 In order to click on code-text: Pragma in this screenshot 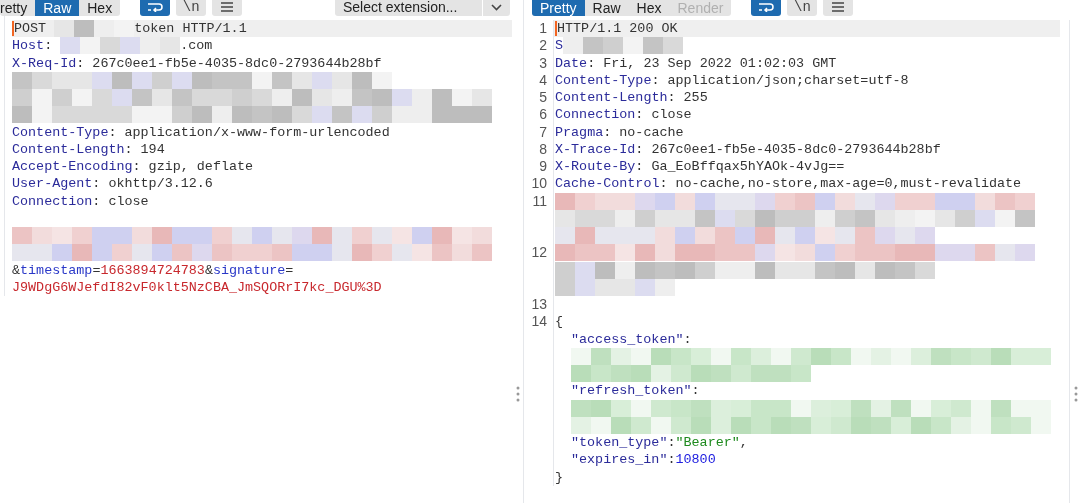, I will do `click(579, 132)`.